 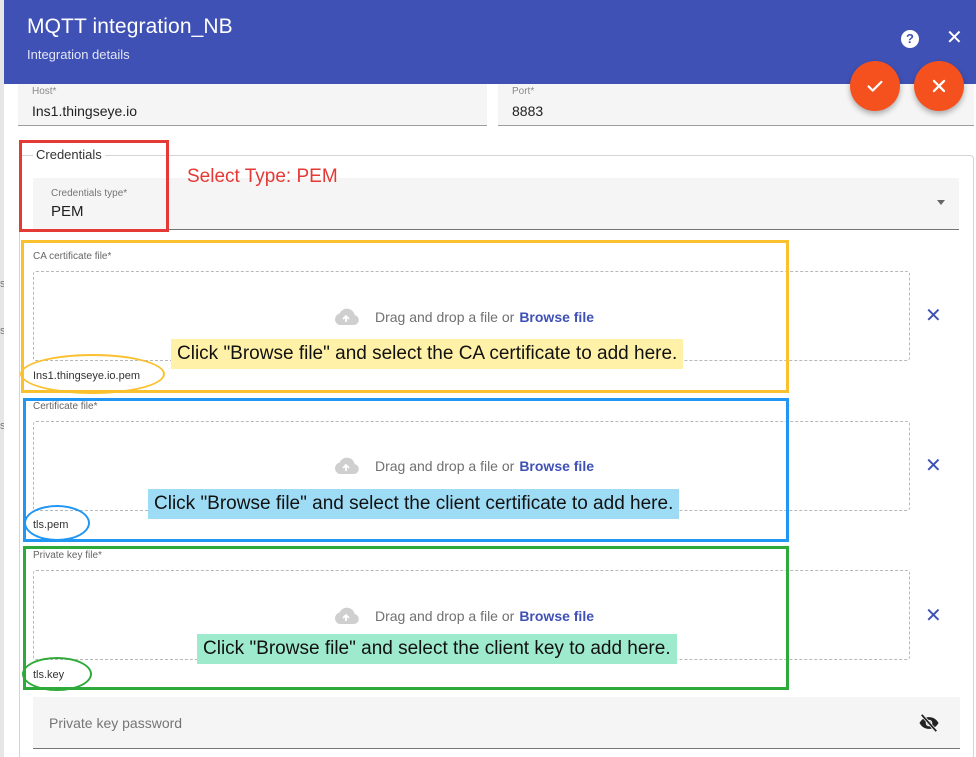 What do you see at coordinates (72, 256) in the screenshot?
I see `ca-certificate-label: CA certificate file*` at bounding box center [72, 256].